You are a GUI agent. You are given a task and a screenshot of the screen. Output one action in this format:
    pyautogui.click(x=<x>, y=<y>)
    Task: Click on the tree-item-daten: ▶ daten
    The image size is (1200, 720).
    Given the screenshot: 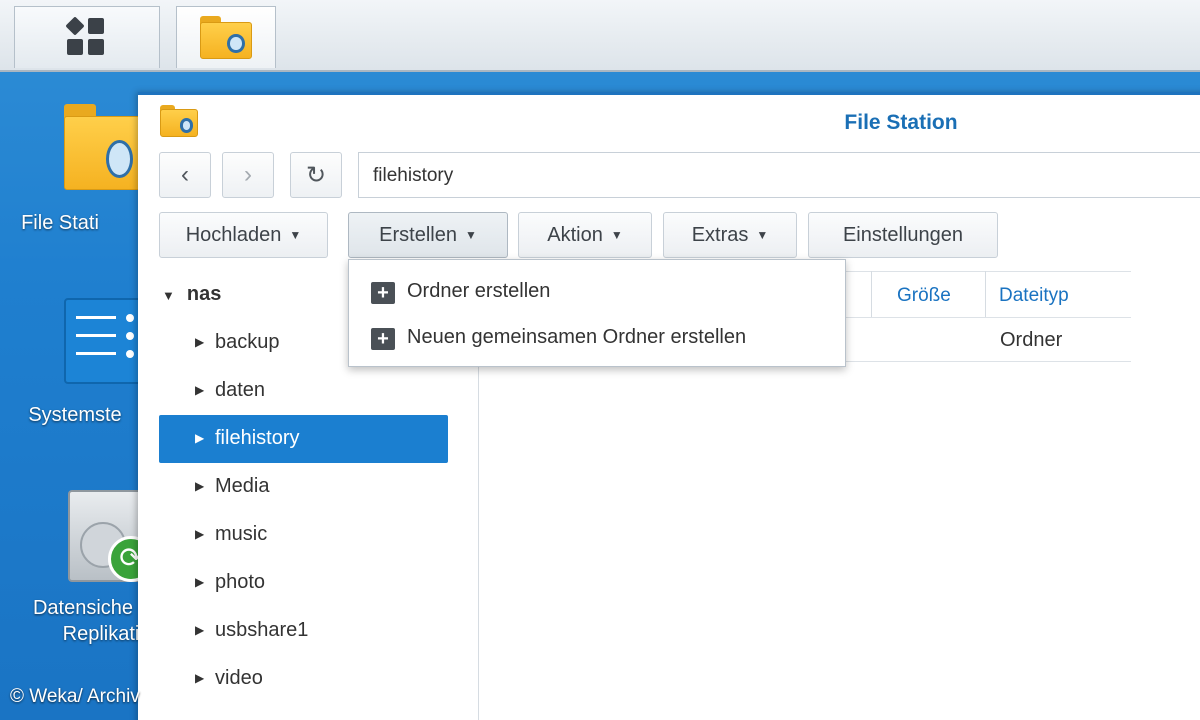 What is the action you would take?
    pyautogui.click(x=303, y=391)
    